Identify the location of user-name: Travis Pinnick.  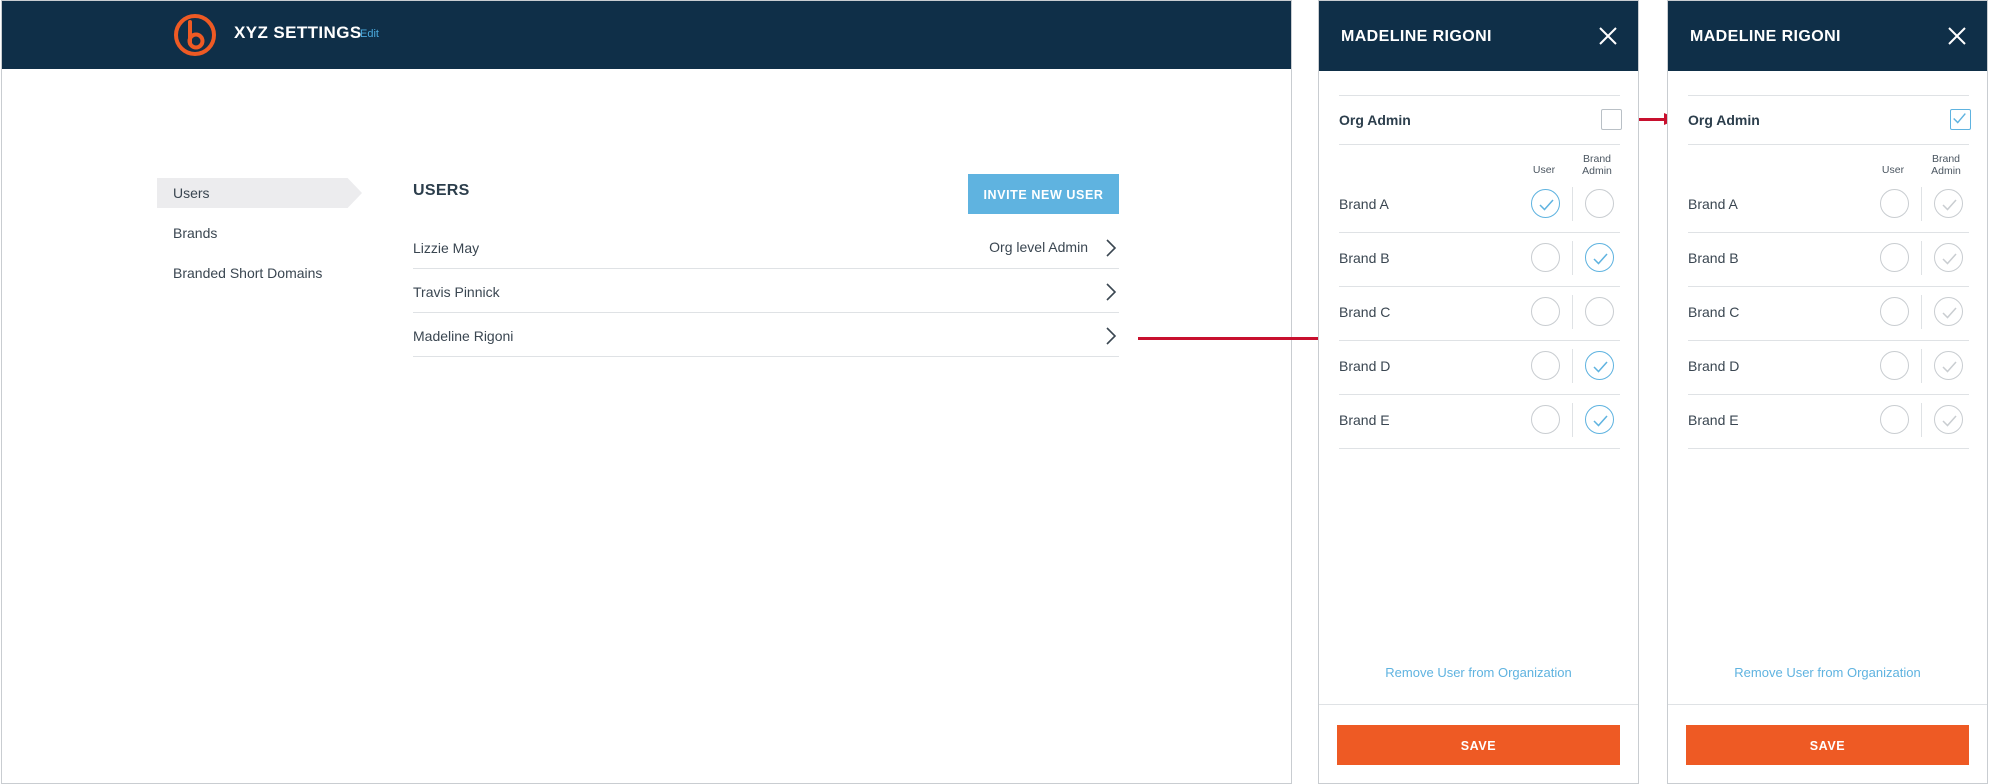
(456, 292).